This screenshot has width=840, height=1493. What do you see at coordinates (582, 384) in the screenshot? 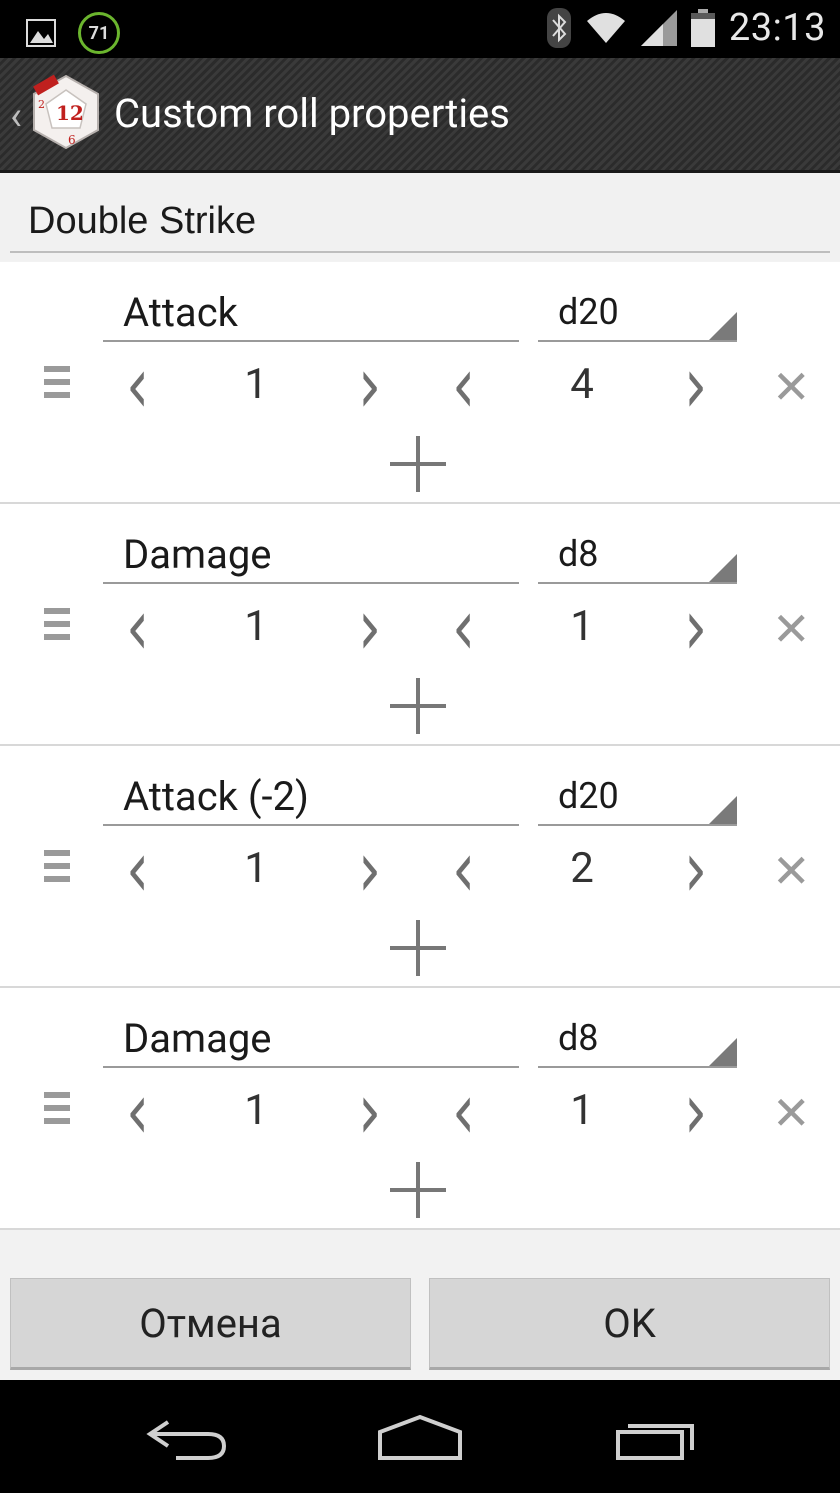
I see `modifier-value: 4` at bounding box center [582, 384].